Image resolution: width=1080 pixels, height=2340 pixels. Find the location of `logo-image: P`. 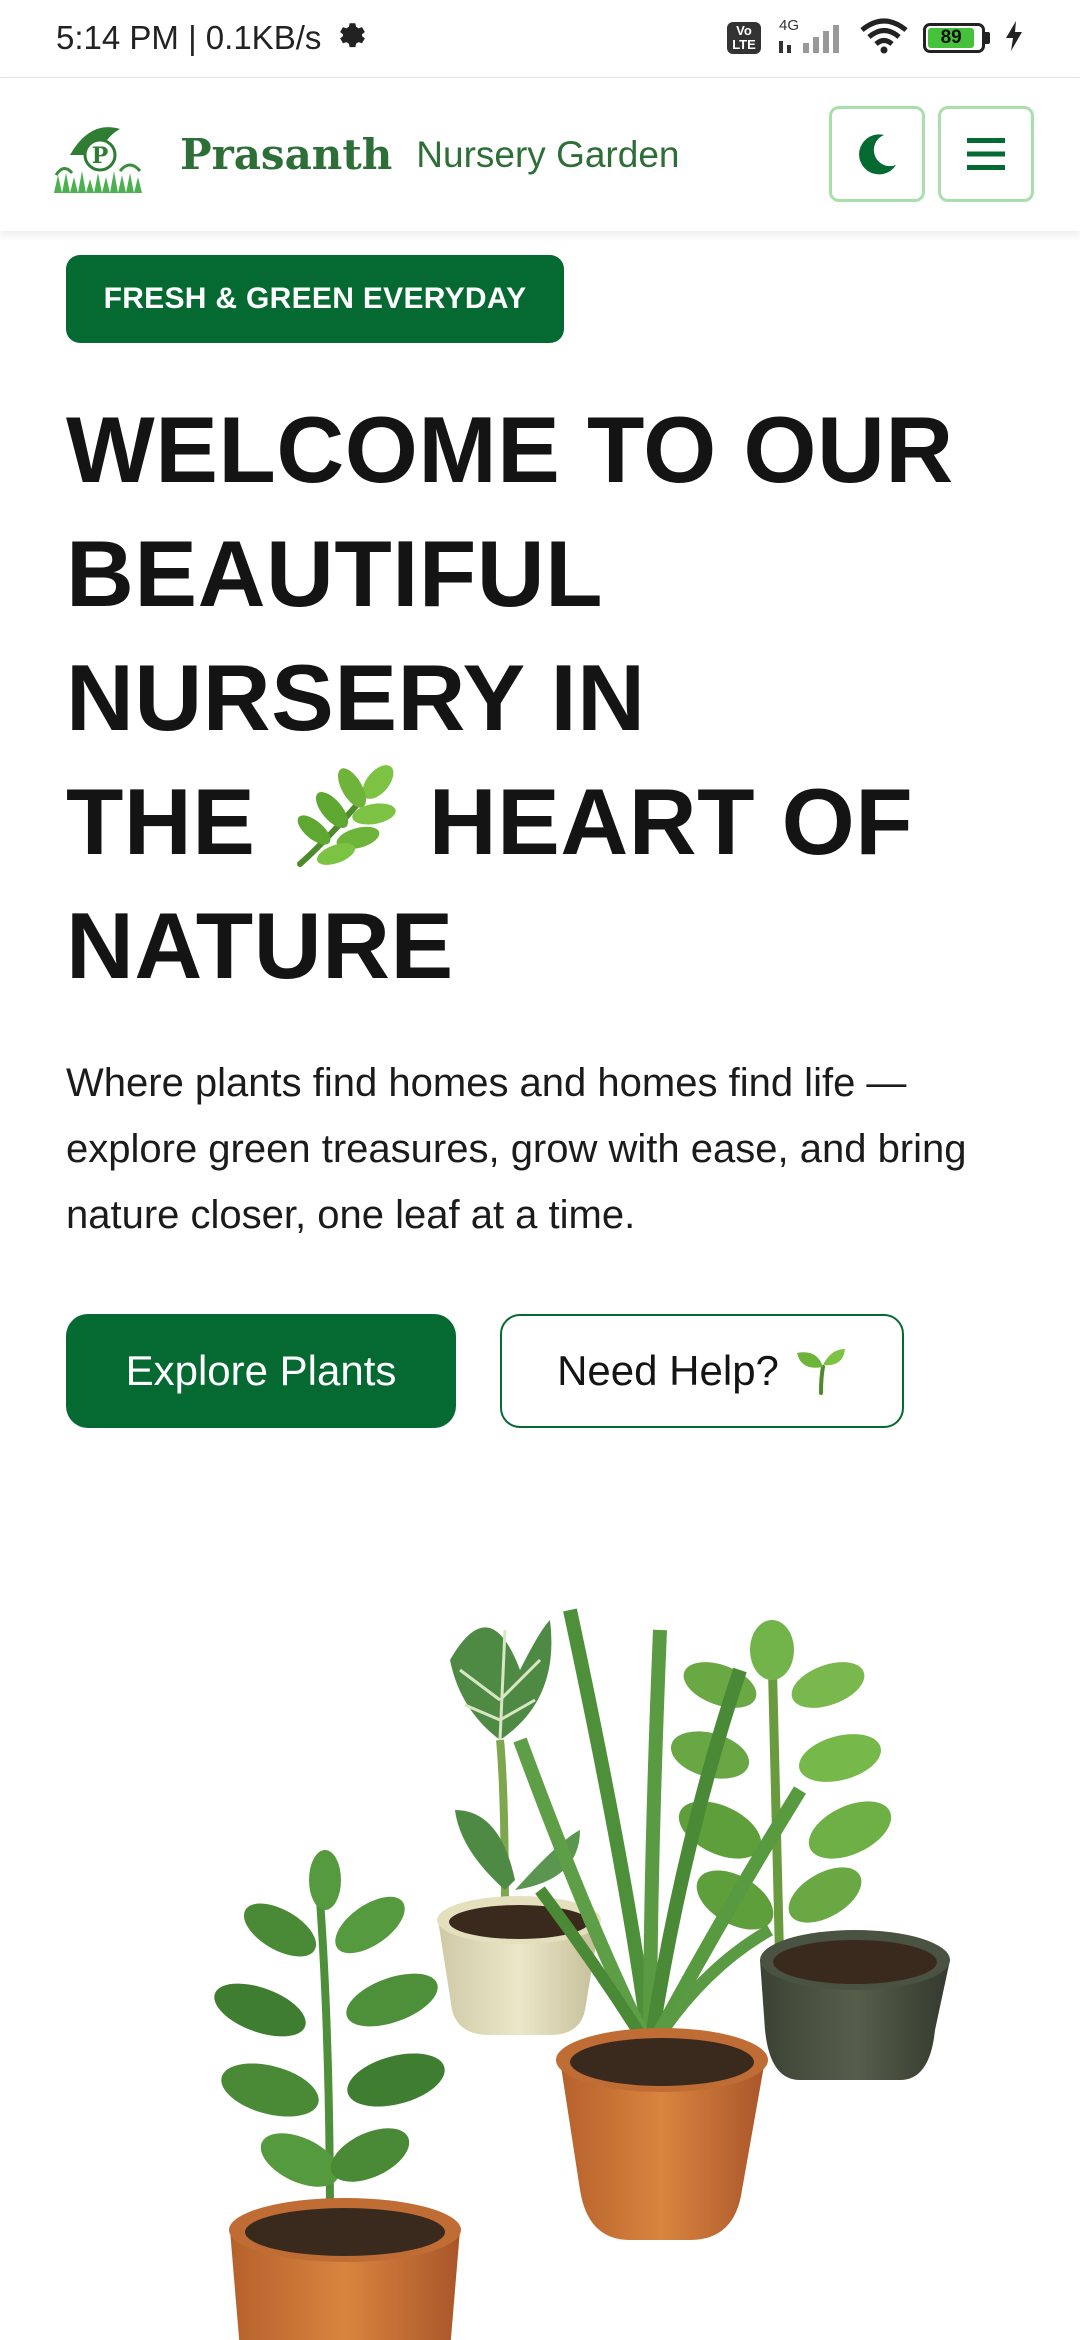

logo-image: P is located at coordinates (98, 159).